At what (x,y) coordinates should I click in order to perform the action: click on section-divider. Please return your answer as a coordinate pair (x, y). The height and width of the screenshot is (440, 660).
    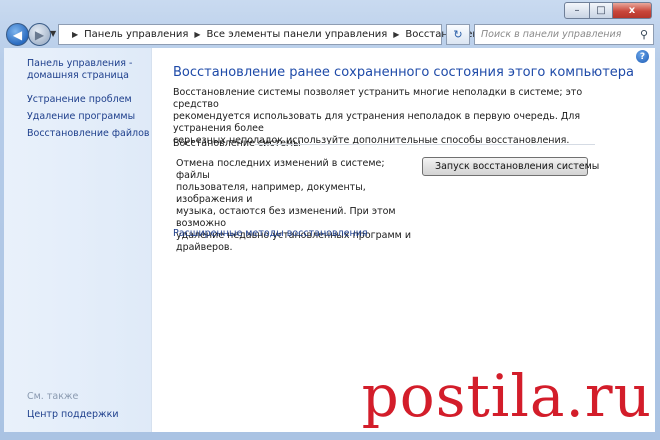
    Looking at the image, I should click on (425, 144).